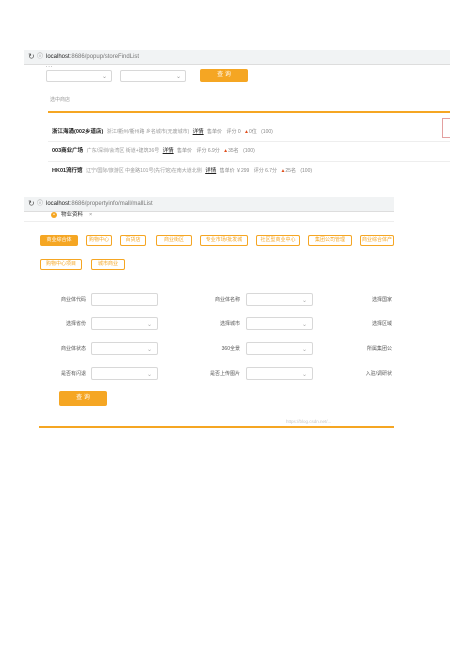 The height and width of the screenshot is (670, 474). What do you see at coordinates (265, 171) in the screenshot?
I see `mall-score: 评分 6.7分` at bounding box center [265, 171].